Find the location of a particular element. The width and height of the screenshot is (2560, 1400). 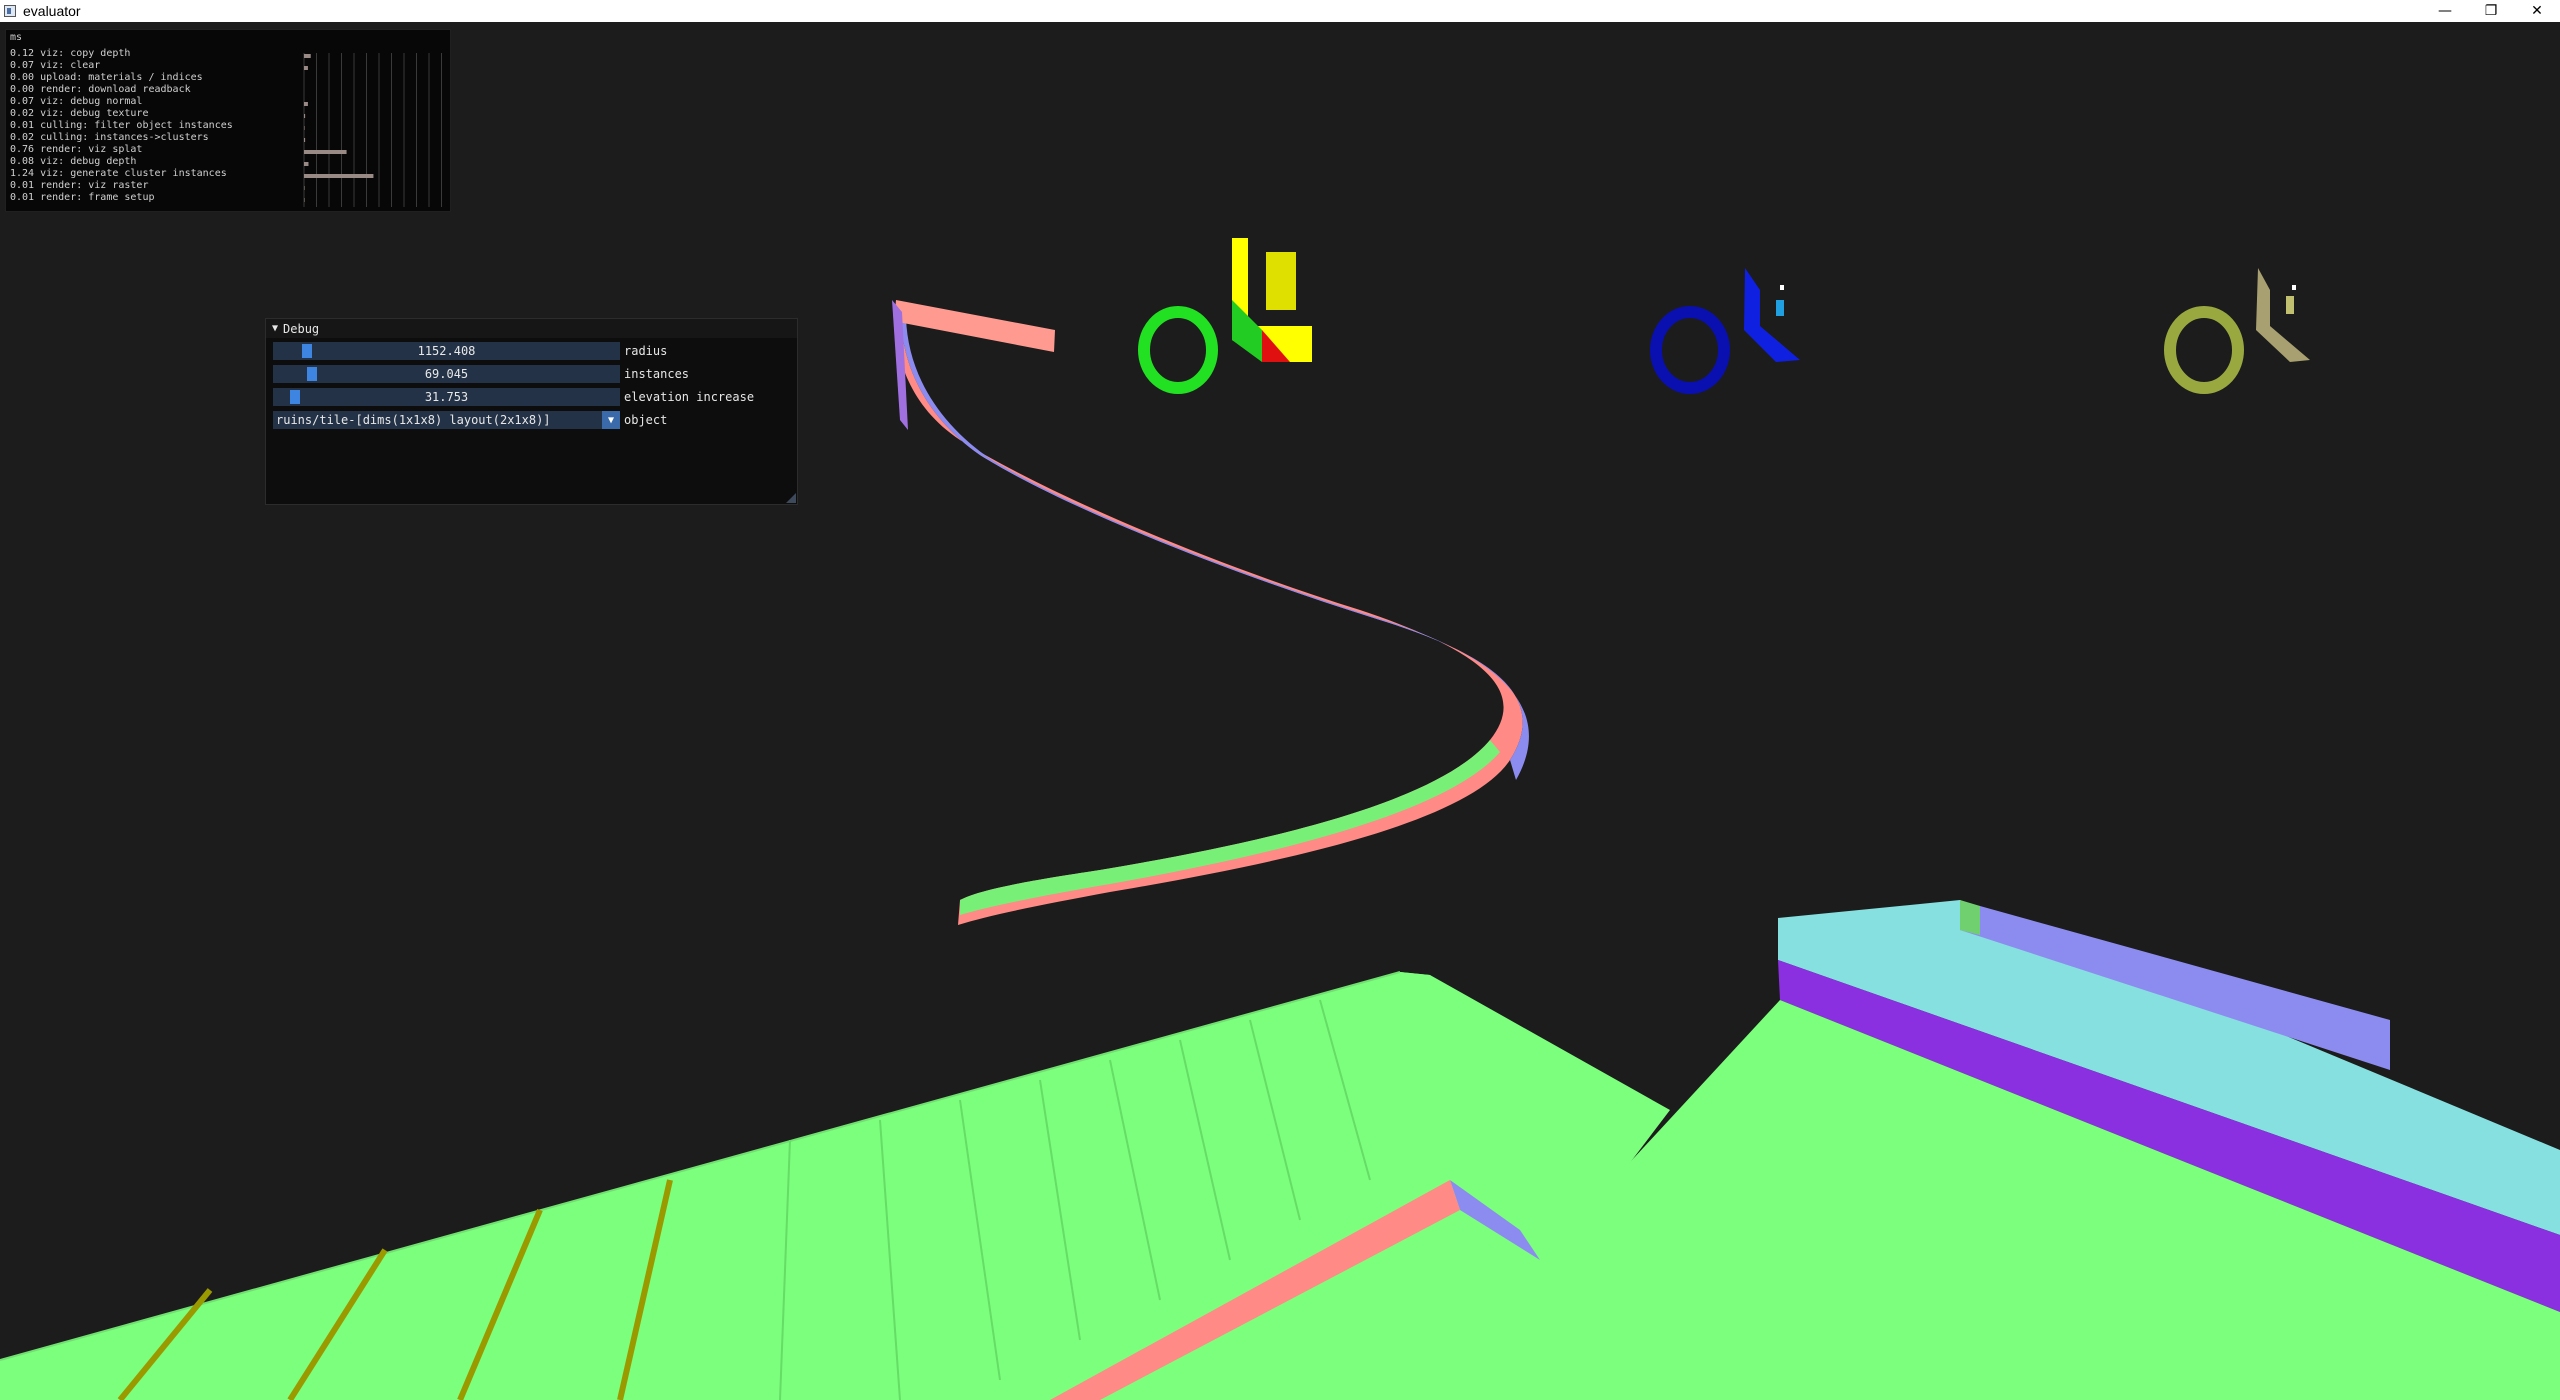

slider-value: 1152.408 is located at coordinates (446, 351).